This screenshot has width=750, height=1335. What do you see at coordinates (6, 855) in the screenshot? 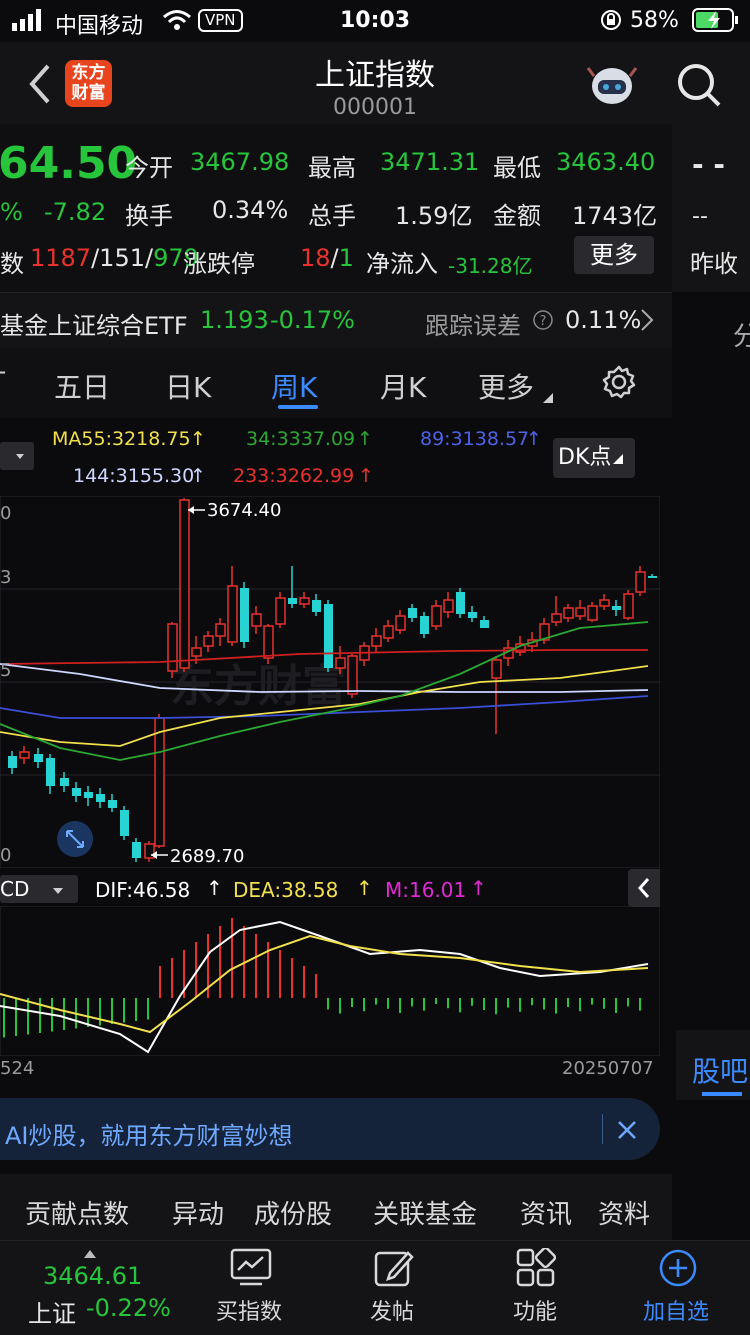
I see `y-axis-bottom: 0` at bounding box center [6, 855].